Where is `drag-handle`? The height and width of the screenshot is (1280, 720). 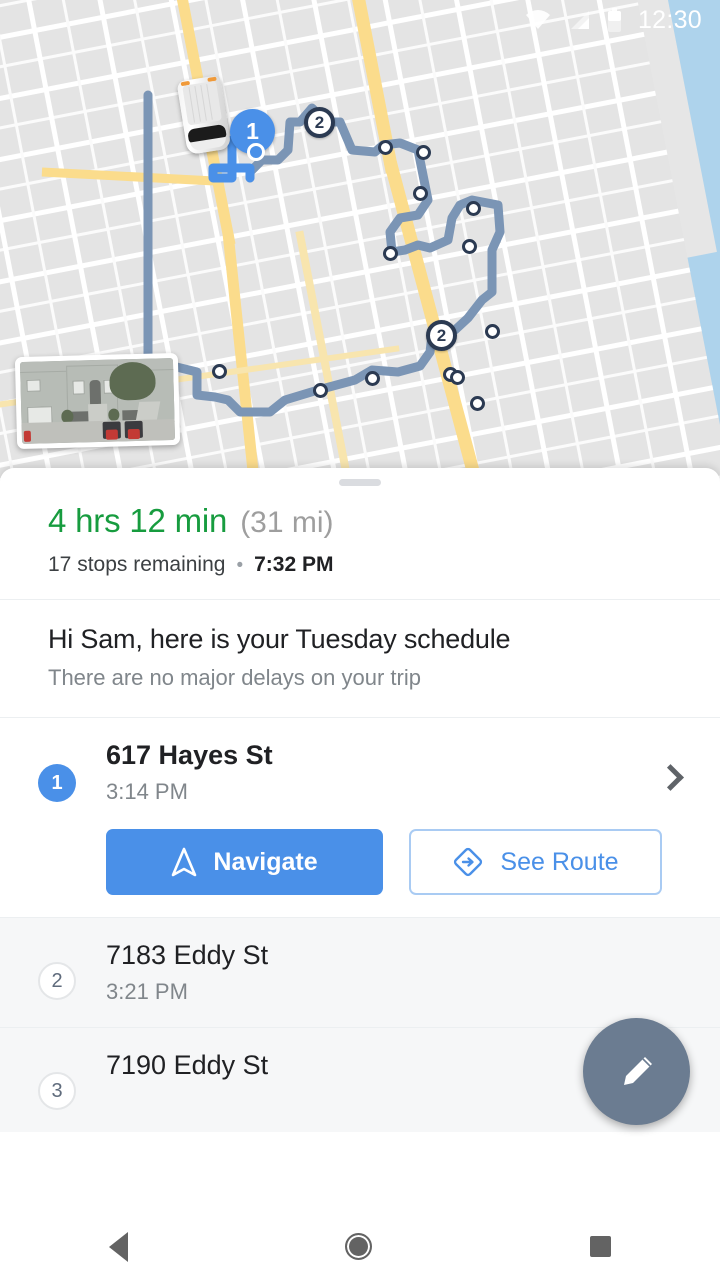
drag-handle is located at coordinates (360, 482).